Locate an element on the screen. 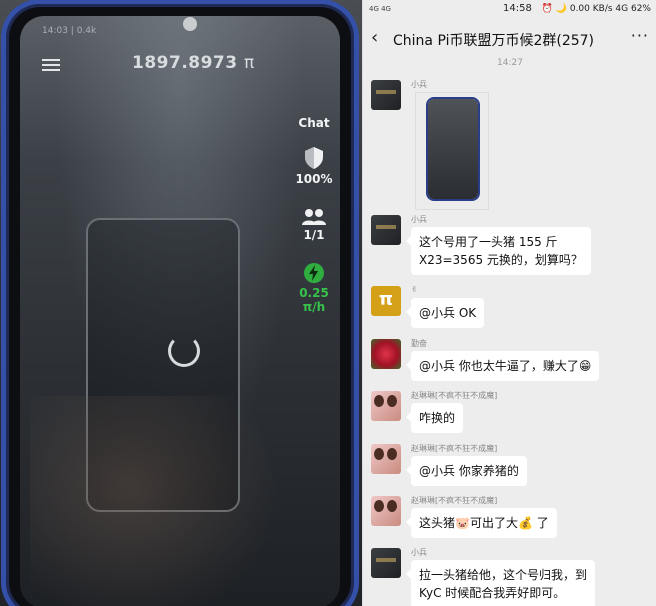 This screenshot has width=656, height=606. team-count: 1/1 is located at coordinates (314, 235).